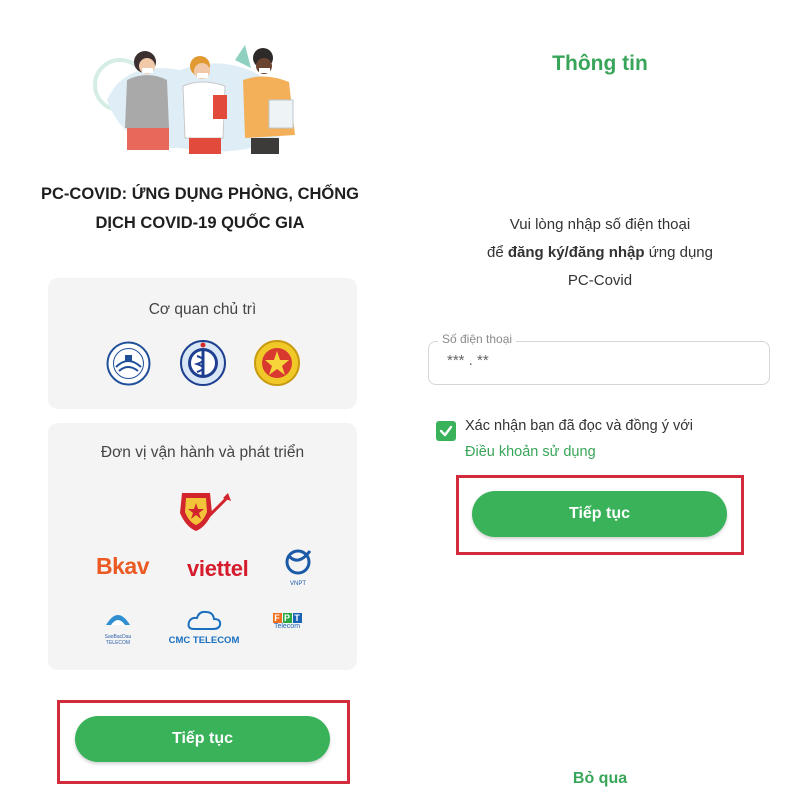 Image resolution: width=800 pixels, height=800 pixels. I want to click on instruction-line1: Vui lòng nhập số điện thoại, so click(600, 224).